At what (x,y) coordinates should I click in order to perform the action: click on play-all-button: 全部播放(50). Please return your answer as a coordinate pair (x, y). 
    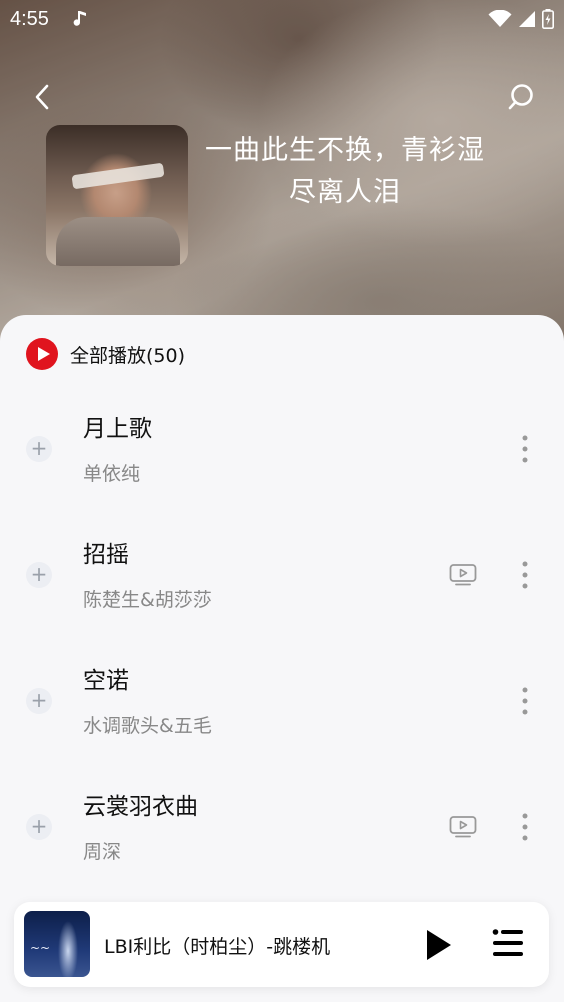
    Looking at the image, I should click on (105, 354).